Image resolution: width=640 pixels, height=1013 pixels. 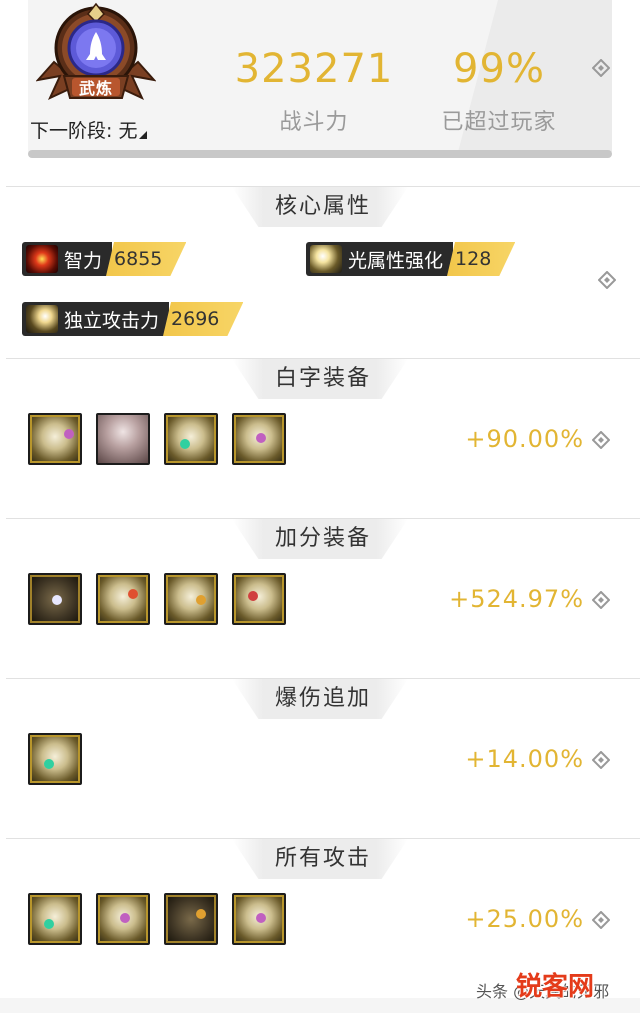 I want to click on section-title: 加分装备, so click(x=322, y=538).